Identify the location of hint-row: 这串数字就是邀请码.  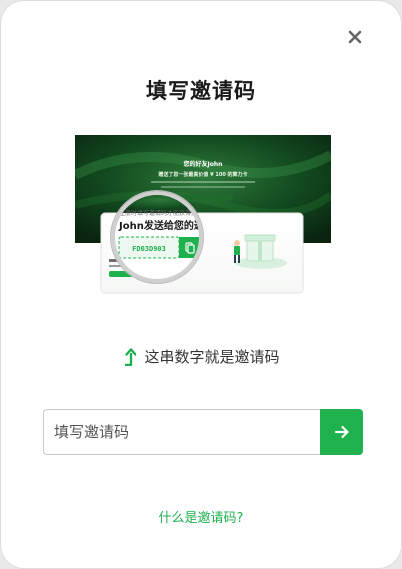
(201, 356).